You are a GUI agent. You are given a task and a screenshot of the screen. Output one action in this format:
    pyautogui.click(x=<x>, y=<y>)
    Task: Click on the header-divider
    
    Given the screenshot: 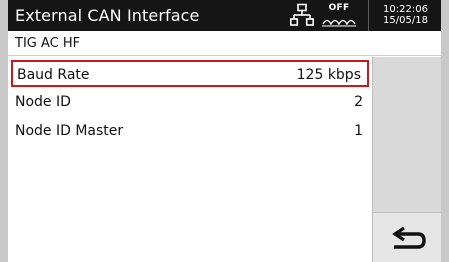 What is the action you would take?
    pyautogui.click(x=368, y=15)
    